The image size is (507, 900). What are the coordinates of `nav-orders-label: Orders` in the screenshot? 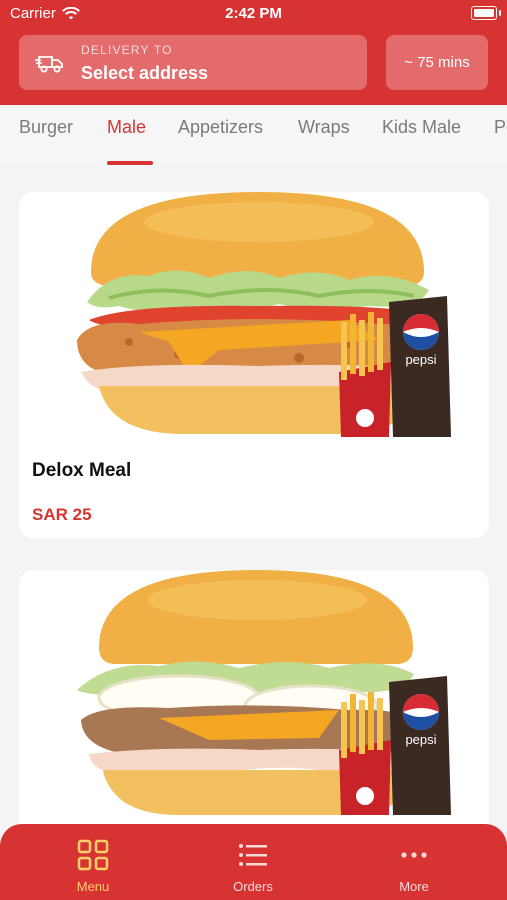 It's located at (253, 886).